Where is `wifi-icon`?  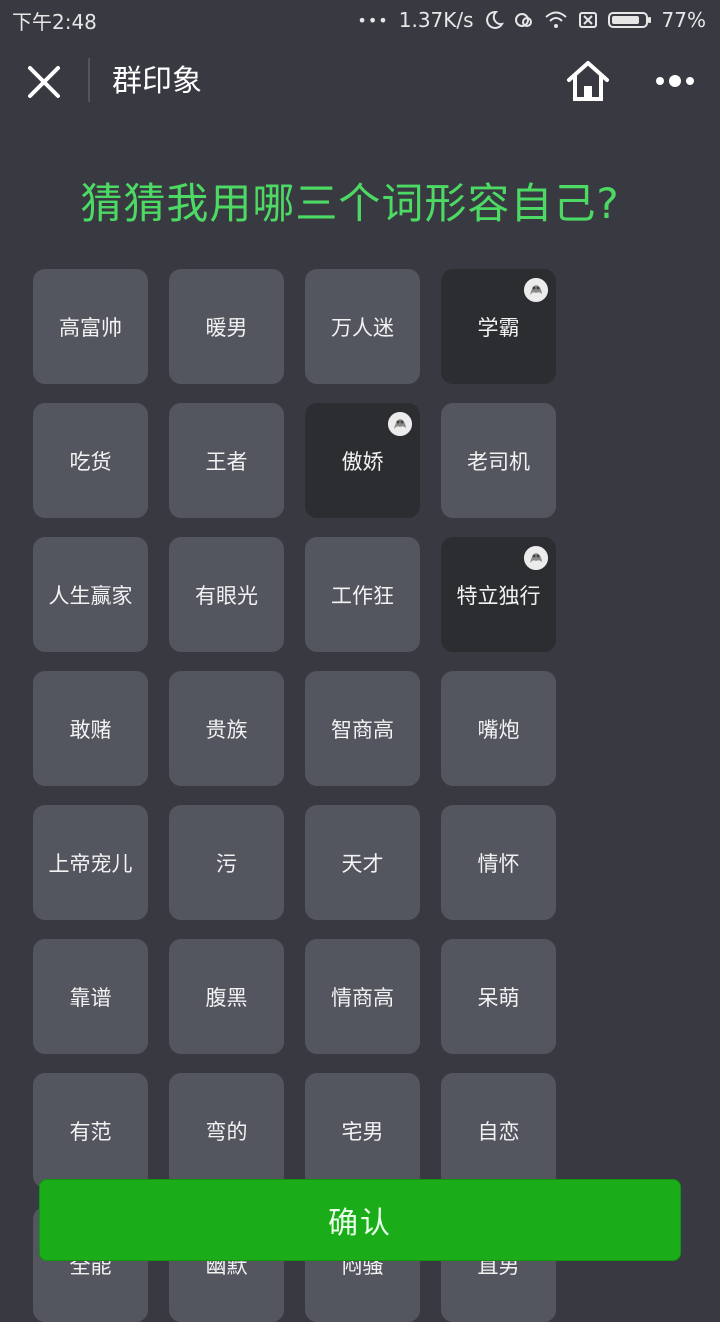
wifi-icon is located at coordinates (556, 20).